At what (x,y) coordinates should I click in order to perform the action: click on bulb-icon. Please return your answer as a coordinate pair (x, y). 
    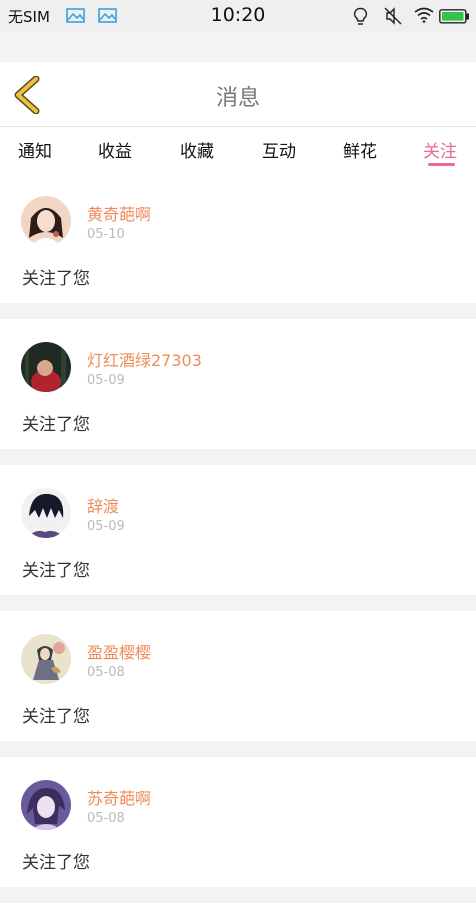
    Looking at the image, I should click on (360, 16).